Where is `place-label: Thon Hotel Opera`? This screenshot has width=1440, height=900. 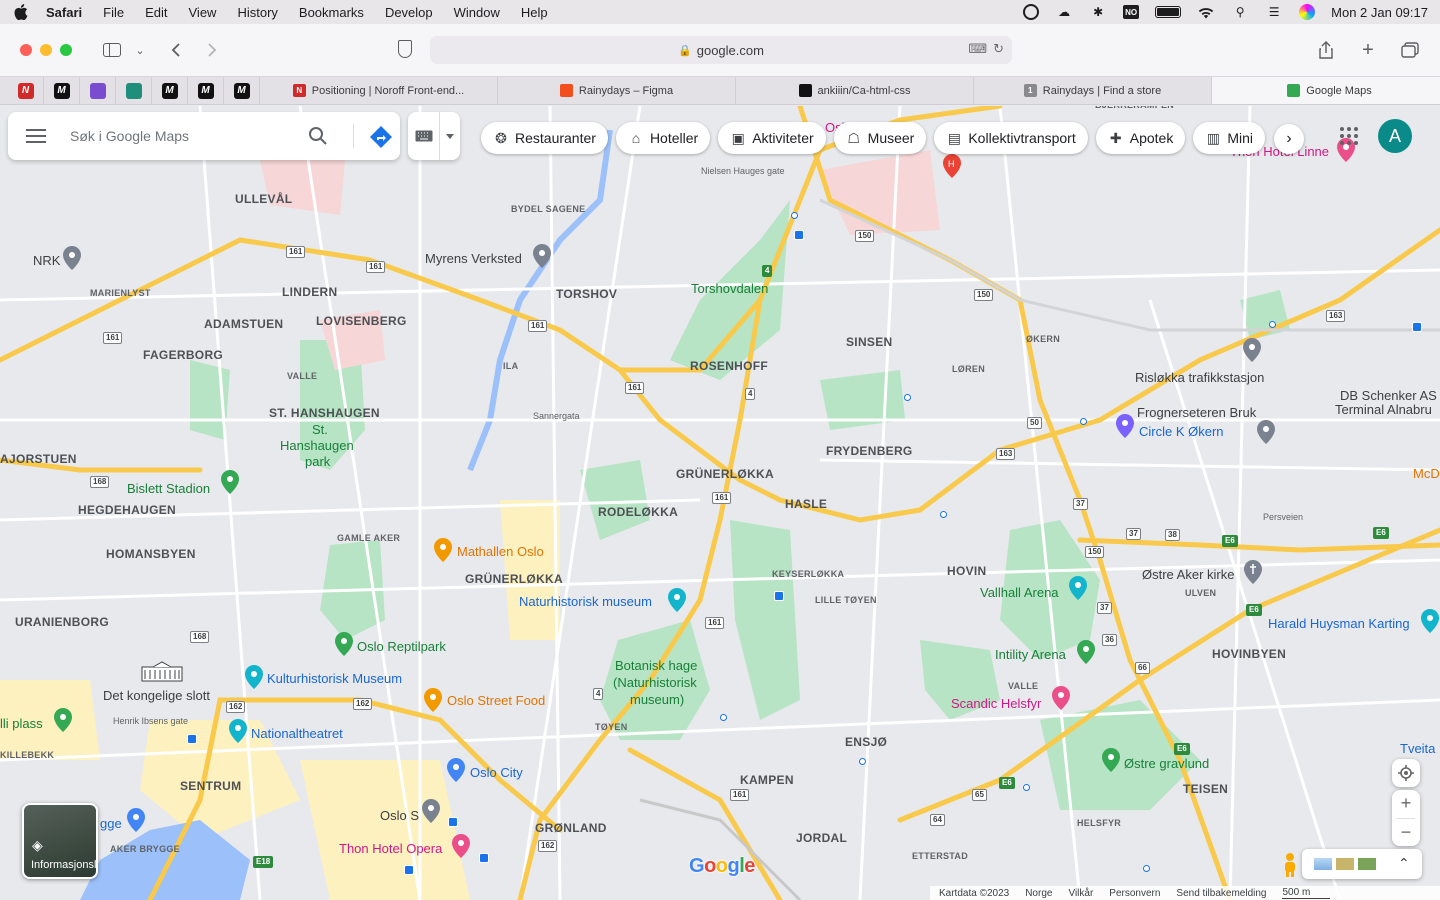 place-label: Thon Hotel Opera is located at coordinates (390, 848).